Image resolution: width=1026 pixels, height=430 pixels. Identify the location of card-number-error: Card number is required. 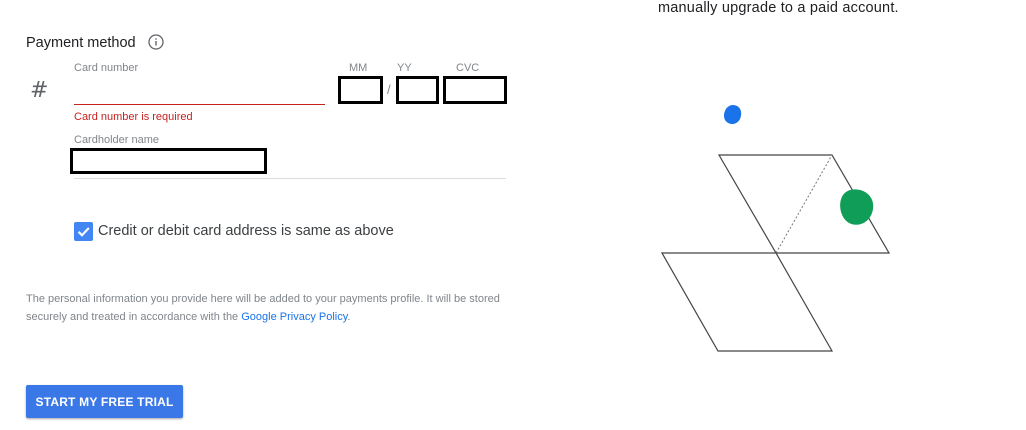
(133, 117).